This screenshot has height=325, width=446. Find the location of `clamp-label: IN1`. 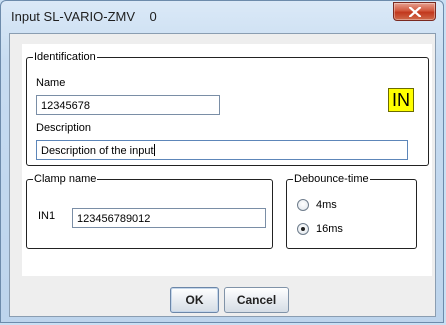

clamp-label: IN1 is located at coordinates (47, 216).